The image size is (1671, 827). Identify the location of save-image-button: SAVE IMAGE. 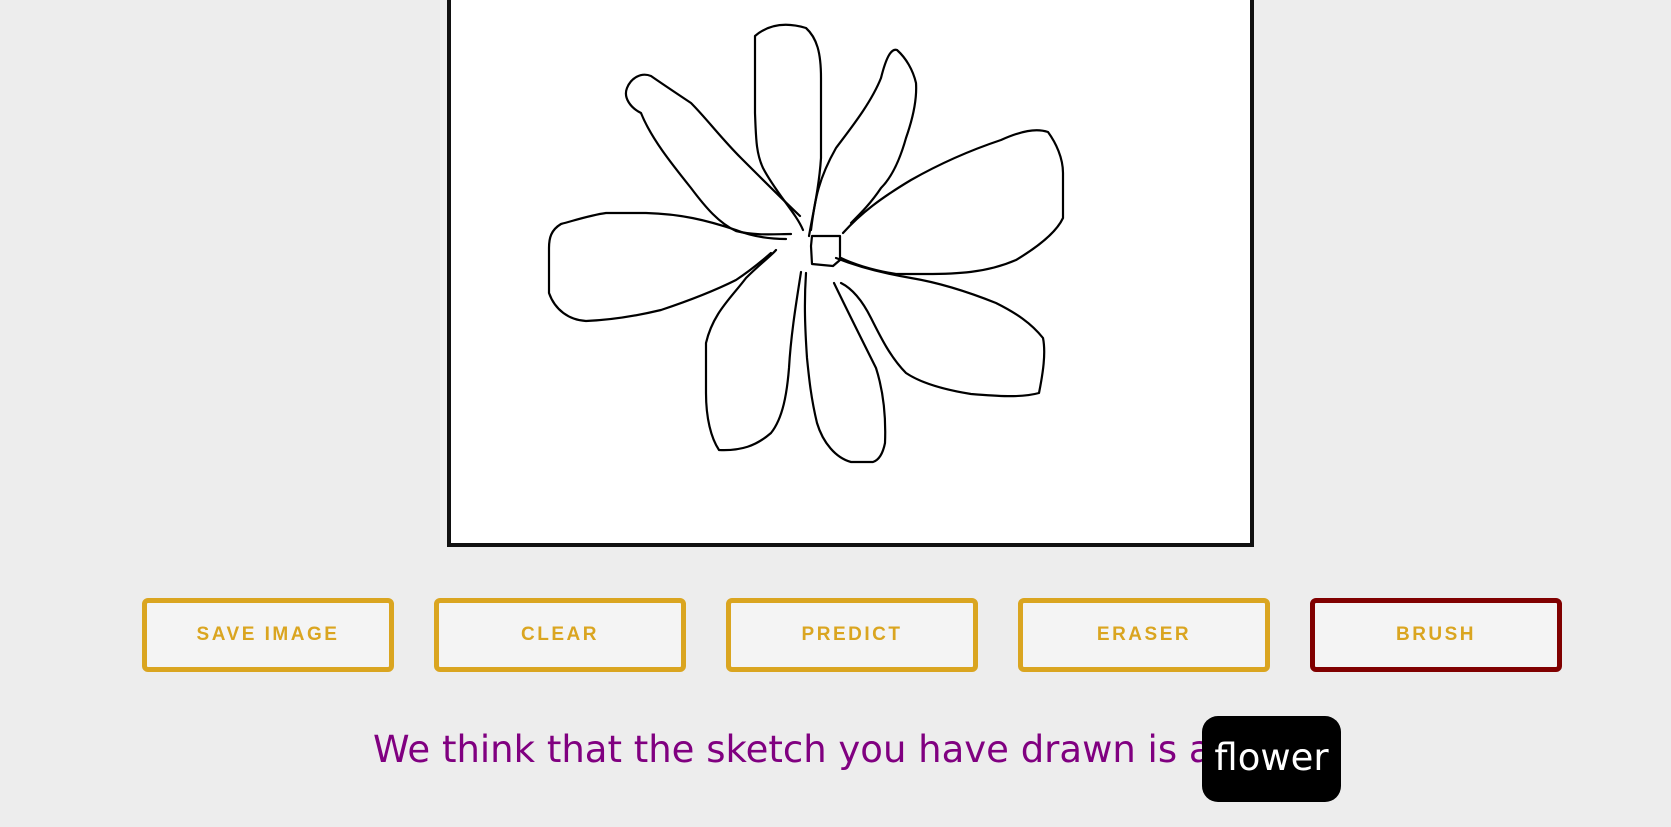
(268, 635).